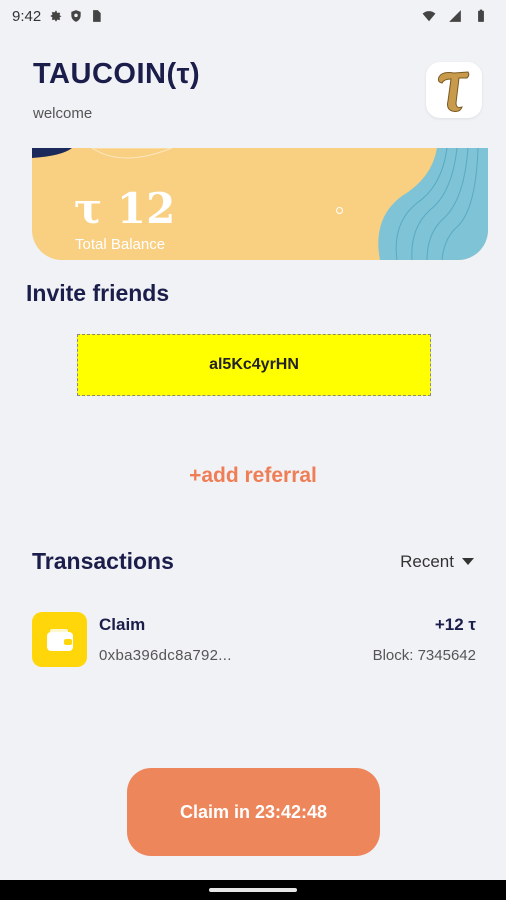  I want to click on home-handle, so click(253, 890).